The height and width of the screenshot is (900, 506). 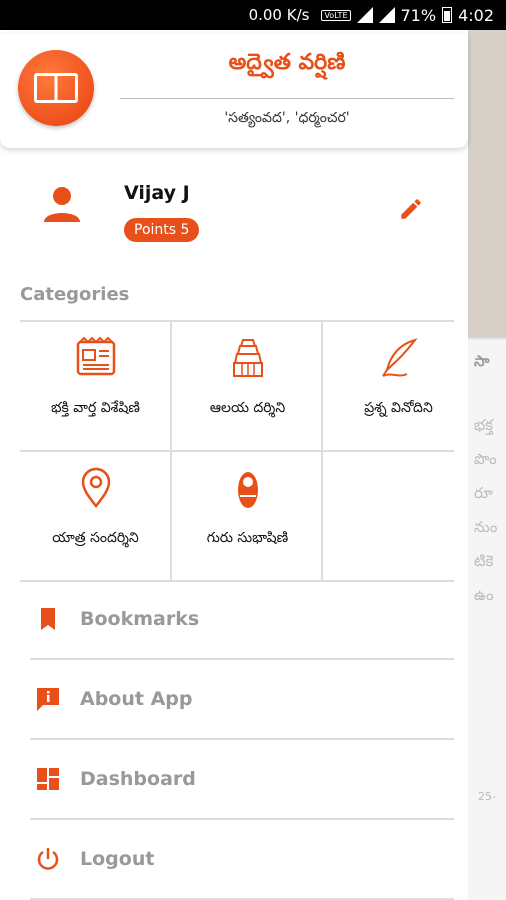 What do you see at coordinates (242, 780) in the screenshot?
I see `menu-dashboard: Dashboard` at bounding box center [242, 780].